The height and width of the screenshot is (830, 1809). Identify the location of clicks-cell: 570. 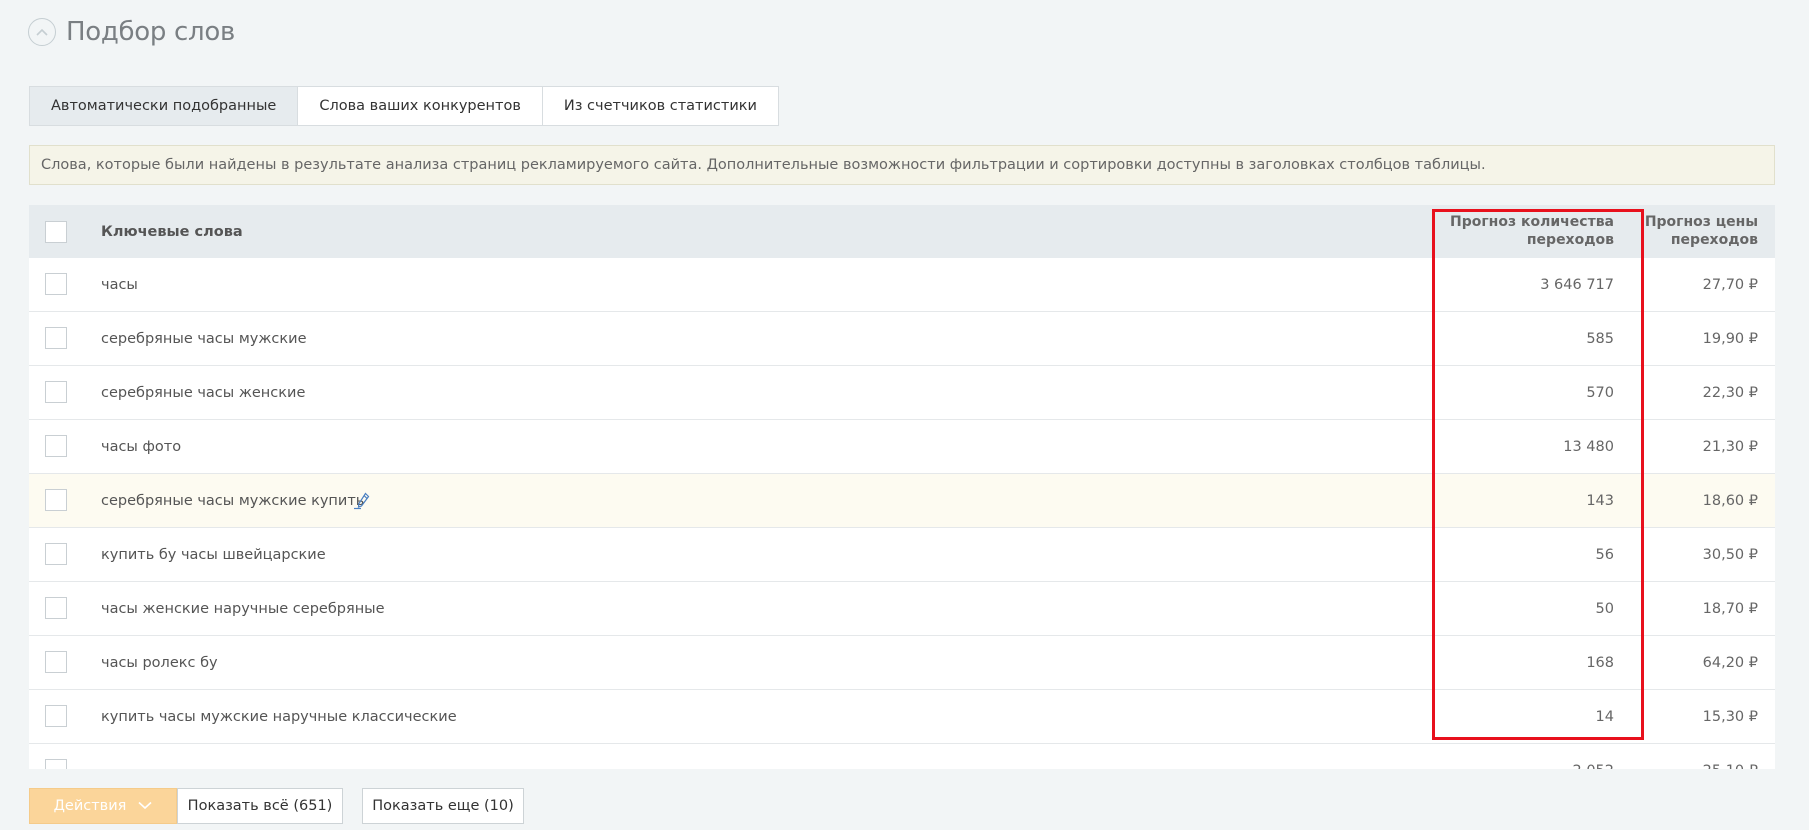
(1600, 392).